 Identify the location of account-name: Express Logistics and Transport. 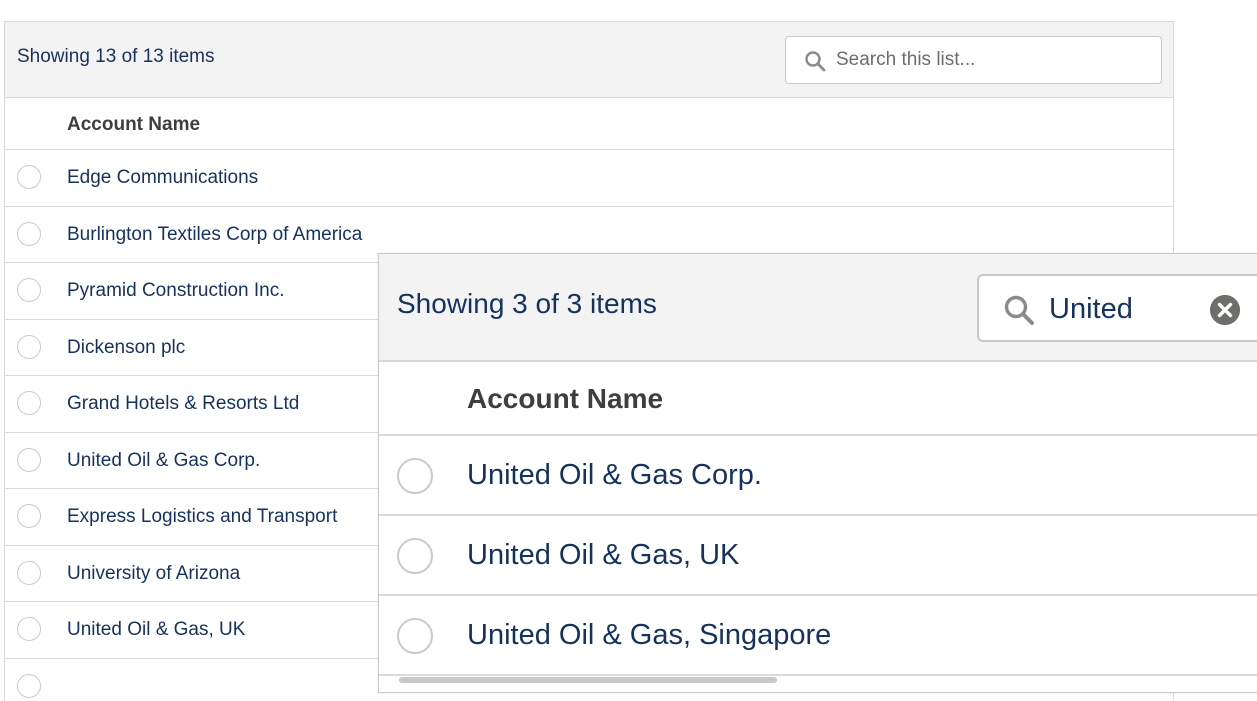
(202, 517).